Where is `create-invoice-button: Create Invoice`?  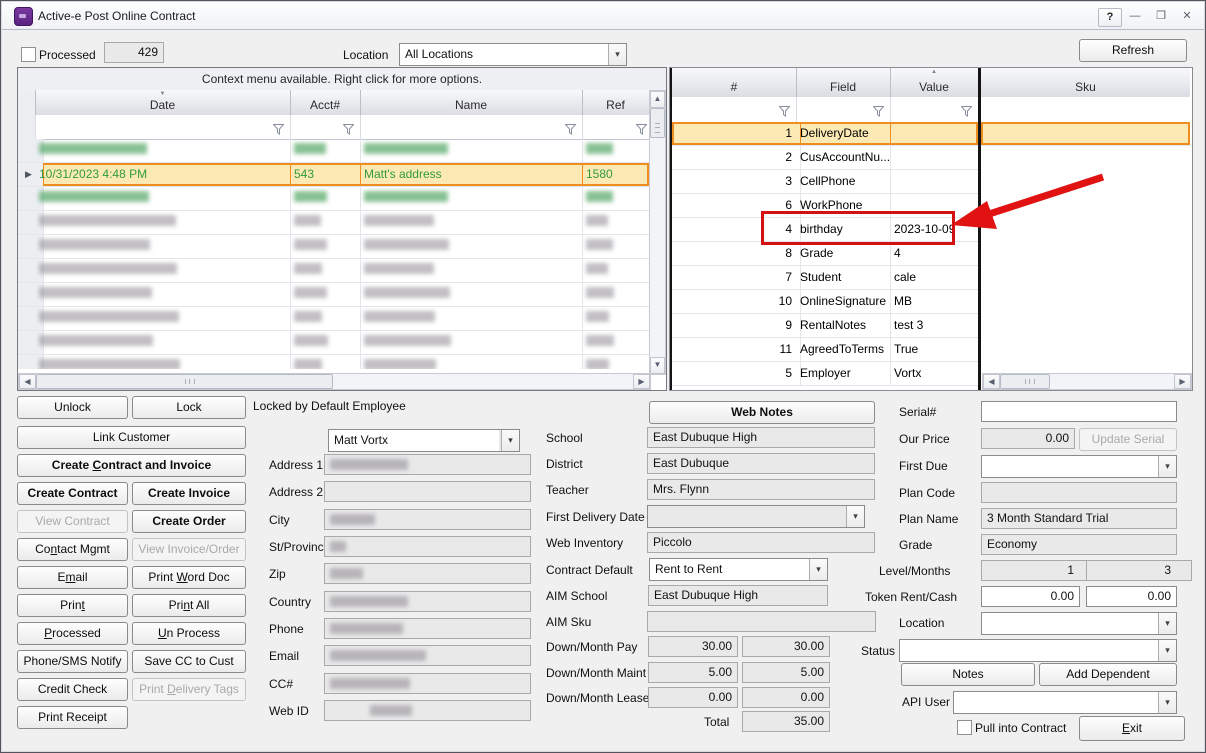 create-invoice-button: Create Invoice is located at coordinates (189, 493).